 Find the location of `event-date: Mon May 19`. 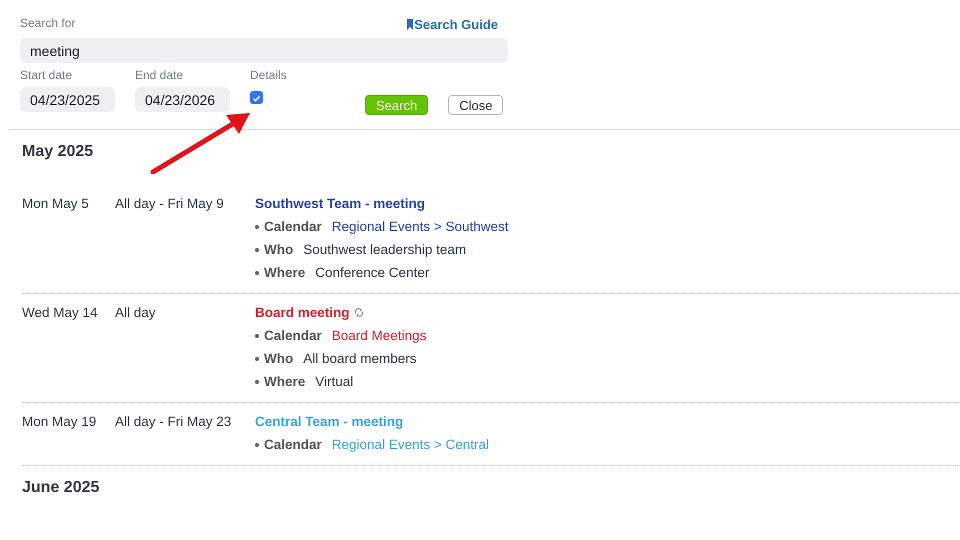

event-date: Mon May 19 is located at coordinates (60, 422).